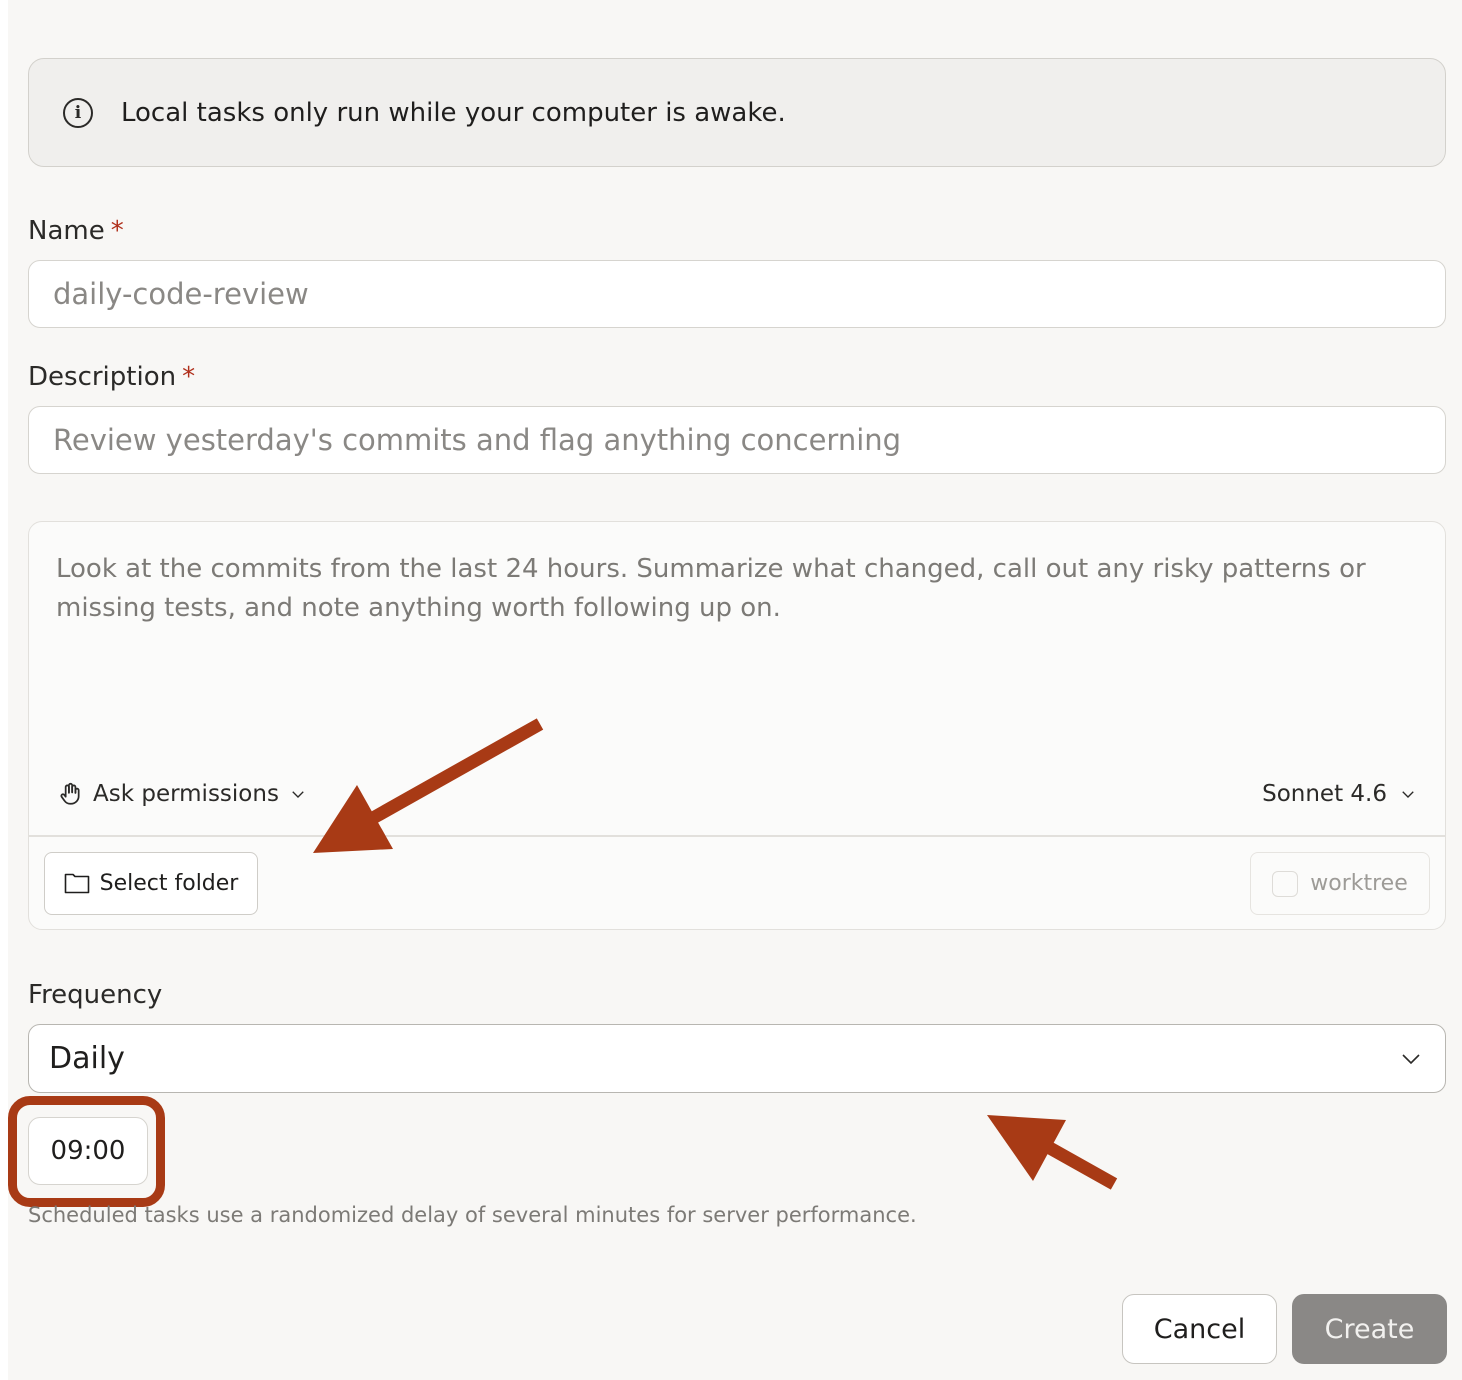 This screenshot has height=1380, width=1462. What do you see at coordinates (112, 377) in the screenshot?
I see `description-label: Description *` at bounding box center [112, 377].